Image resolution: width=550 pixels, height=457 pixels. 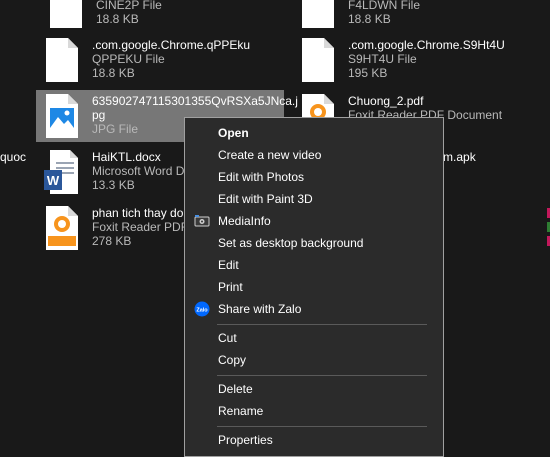 What do you see at coordinates (261, 177) in the screenshot?
I see `menu-item-label: Edit with Photos` at bounding box center [261, 177].